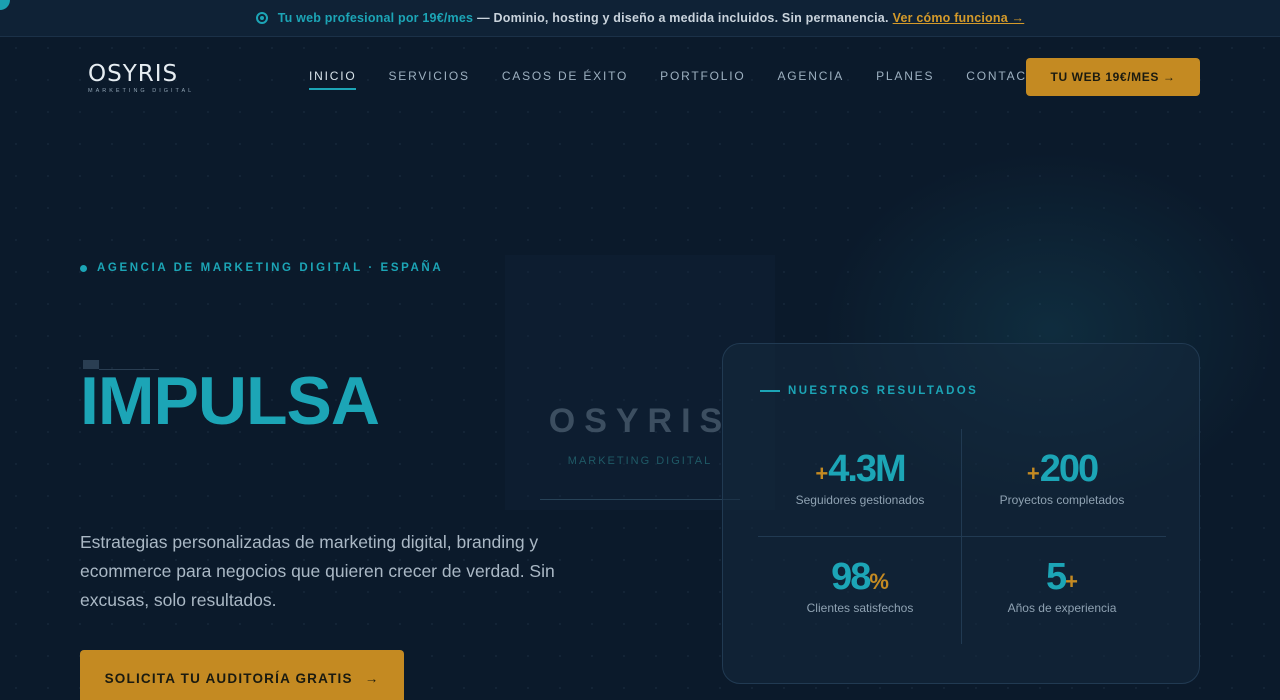  What do you see at coordinates (333, 79) in the screenshot?
I see `nav-item-inicio: INICIO` at bounding box center [333, 79].